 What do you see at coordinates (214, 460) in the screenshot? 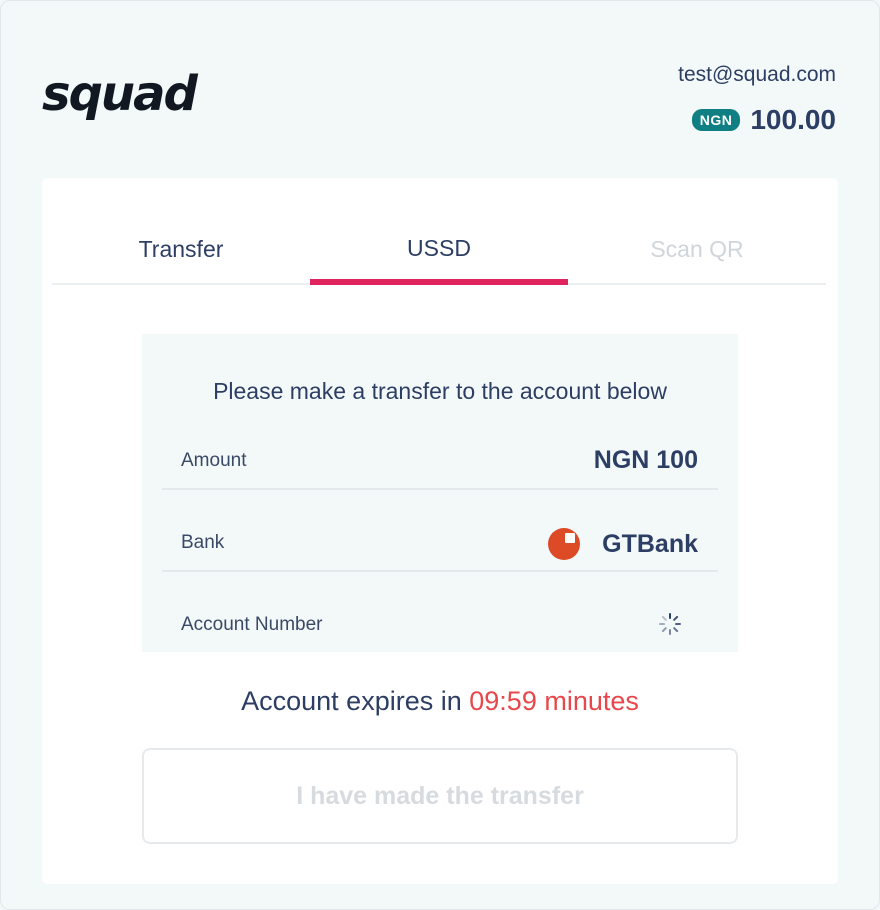
I see `amount-label: Amount` at bounding box center [214, 460].